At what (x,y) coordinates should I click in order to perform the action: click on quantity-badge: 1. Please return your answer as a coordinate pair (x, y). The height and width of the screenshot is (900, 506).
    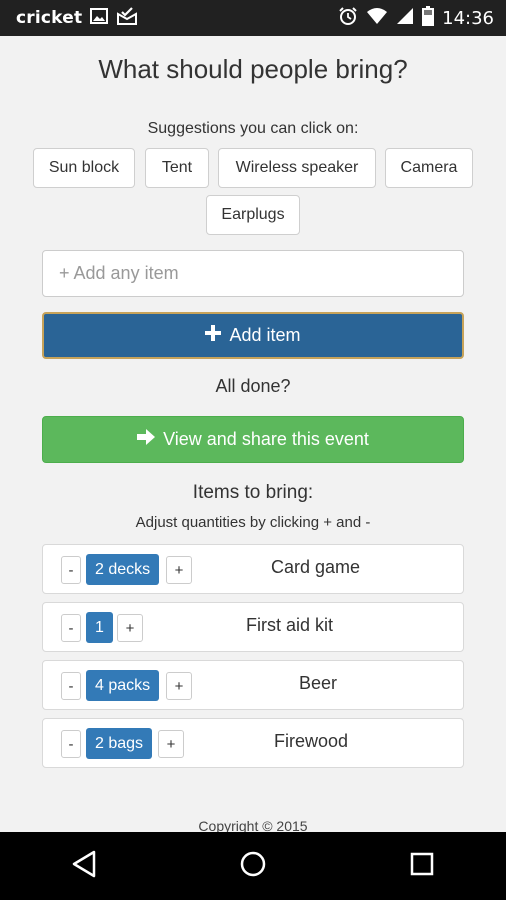
    Looking at the image, I should click on (99, 627).